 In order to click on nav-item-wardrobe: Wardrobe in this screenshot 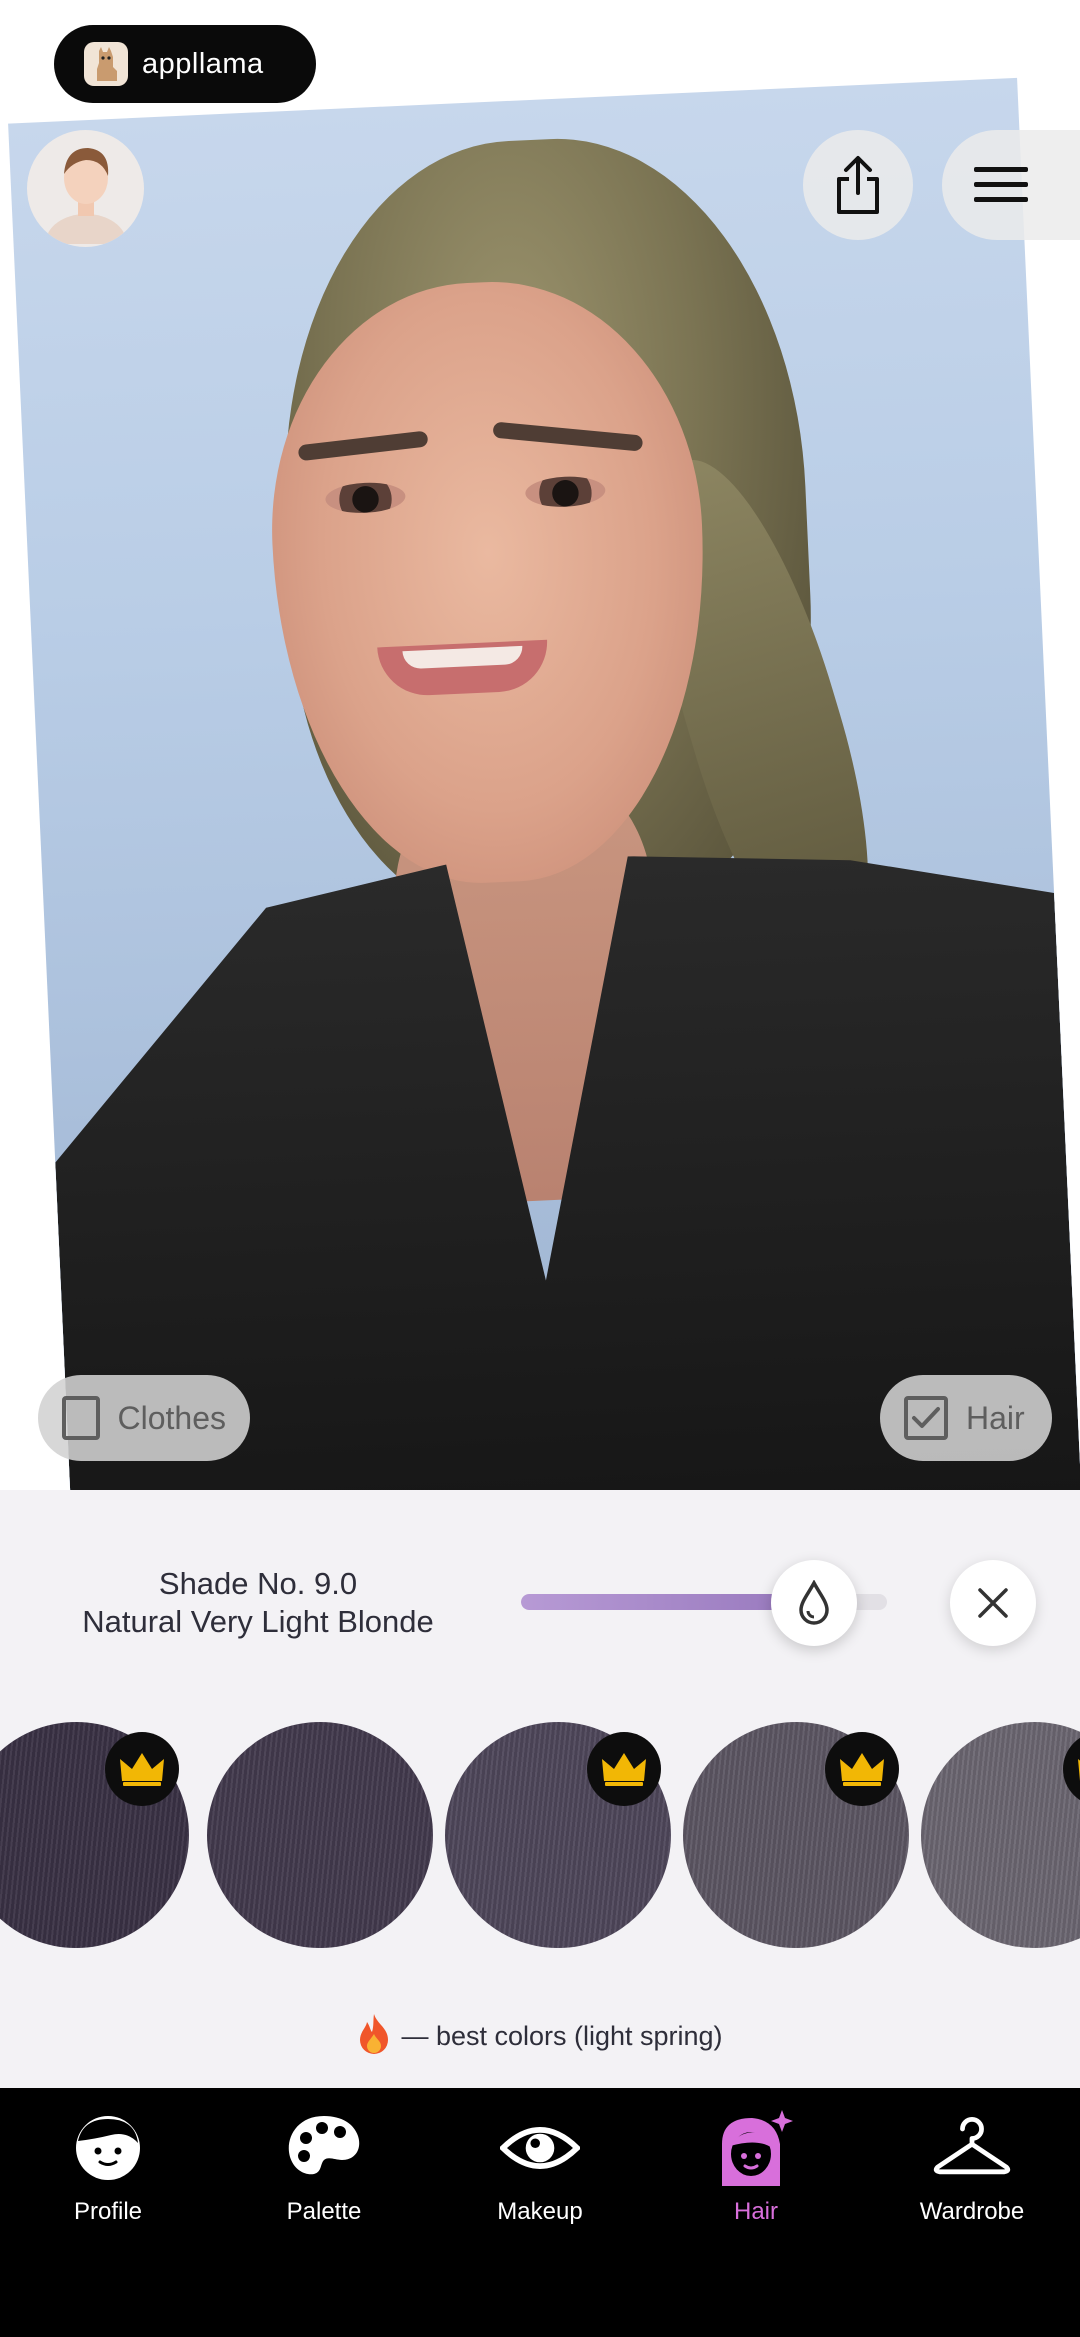, I will do `click(972, 2178)`.